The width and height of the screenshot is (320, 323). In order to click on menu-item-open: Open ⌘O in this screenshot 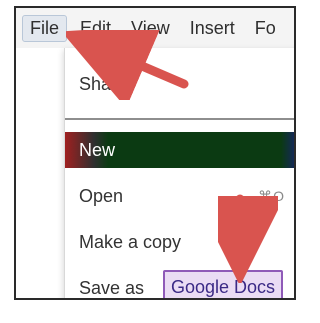, I will do `click(179, 196)`.